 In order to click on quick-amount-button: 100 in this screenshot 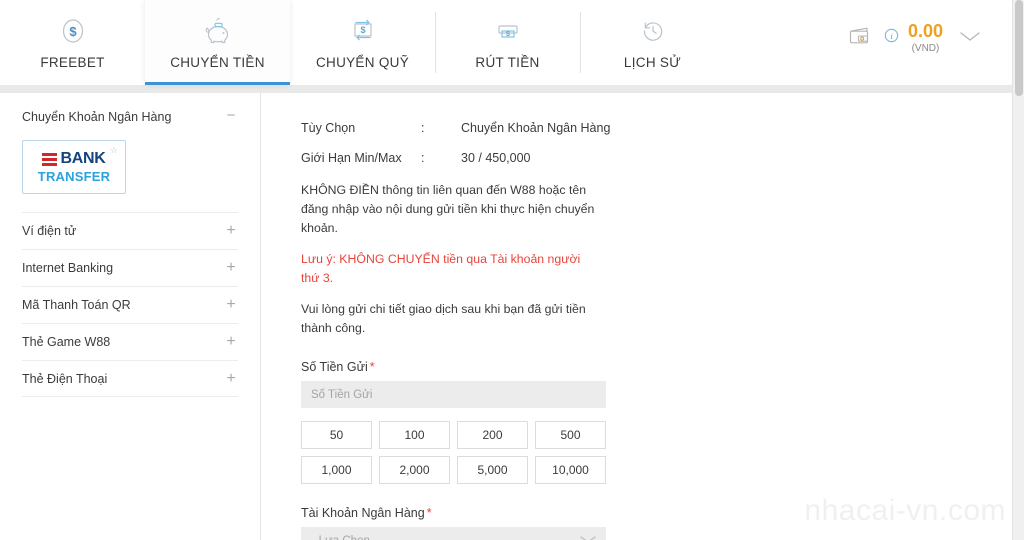, I will do `click(414, 435)`.